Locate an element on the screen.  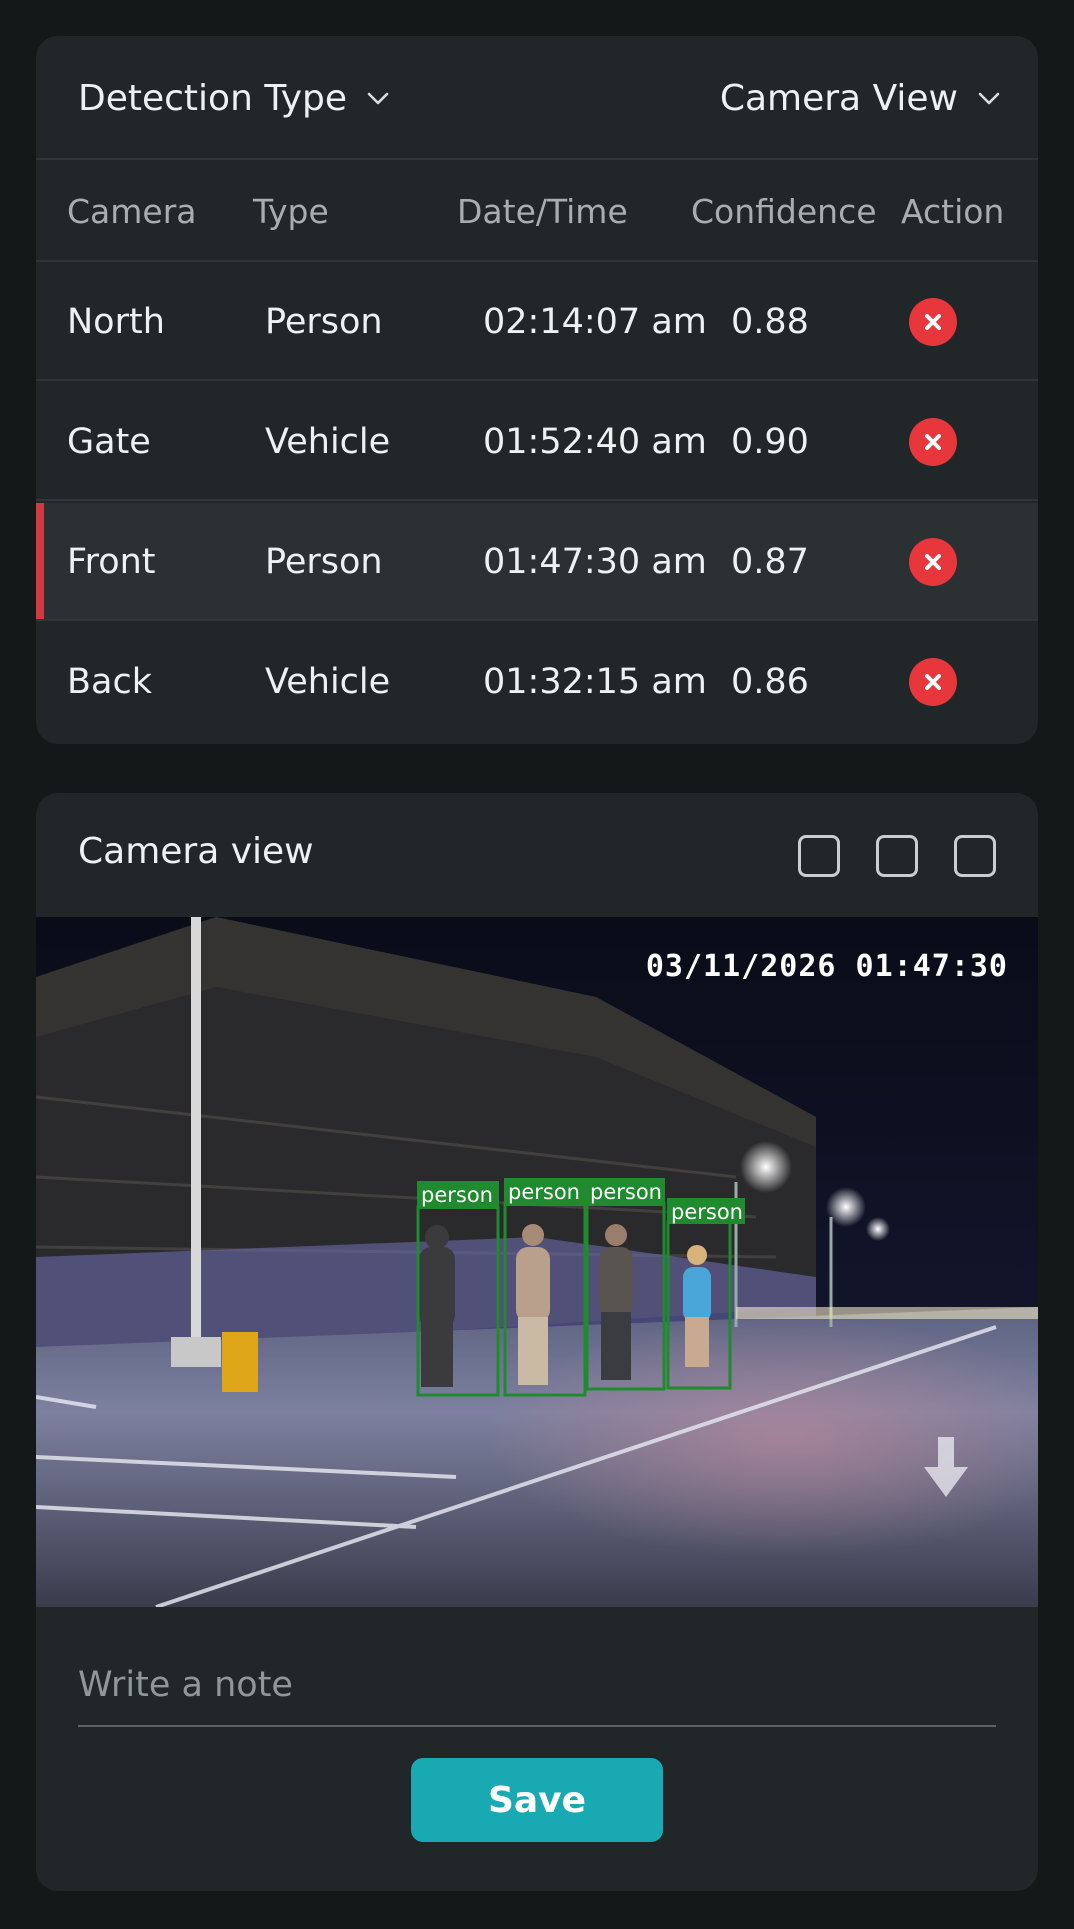
camera-timestamp: 03/11/2026 01:47:30 is located at coordinates (826, 966).